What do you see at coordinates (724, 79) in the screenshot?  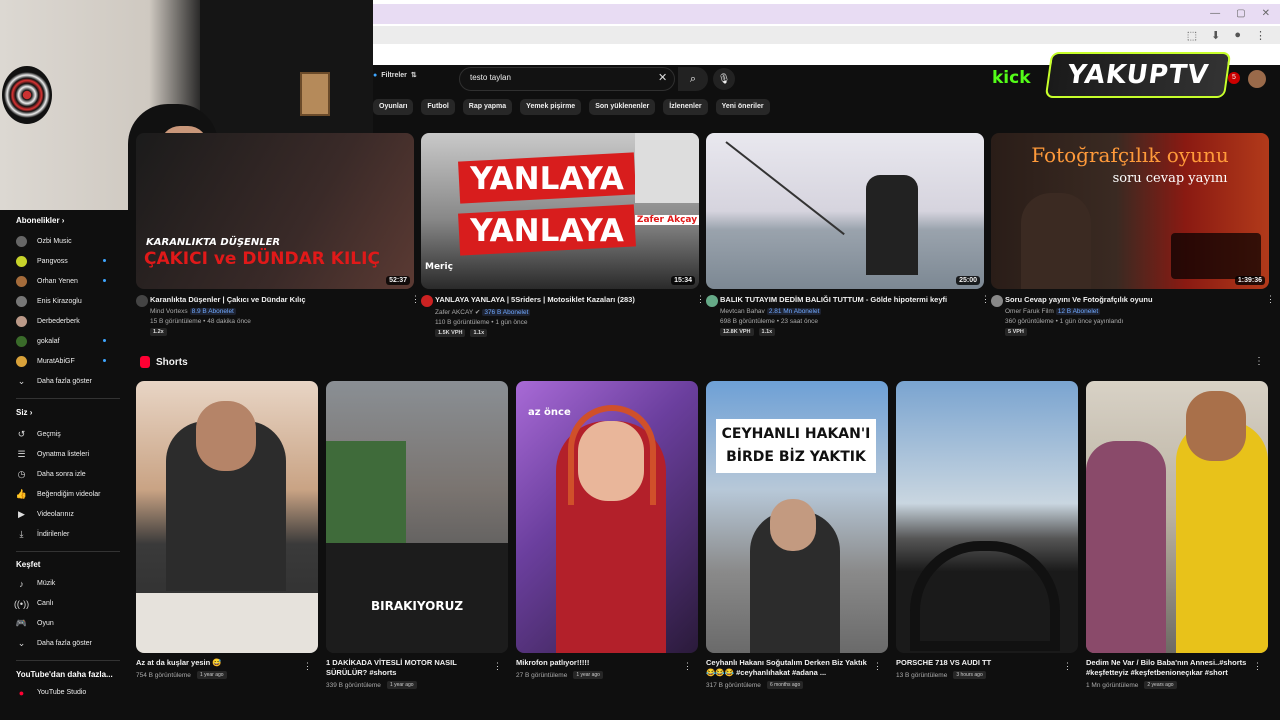 I see `voice-search-button: 🎙` at bounding box center [724, 79].